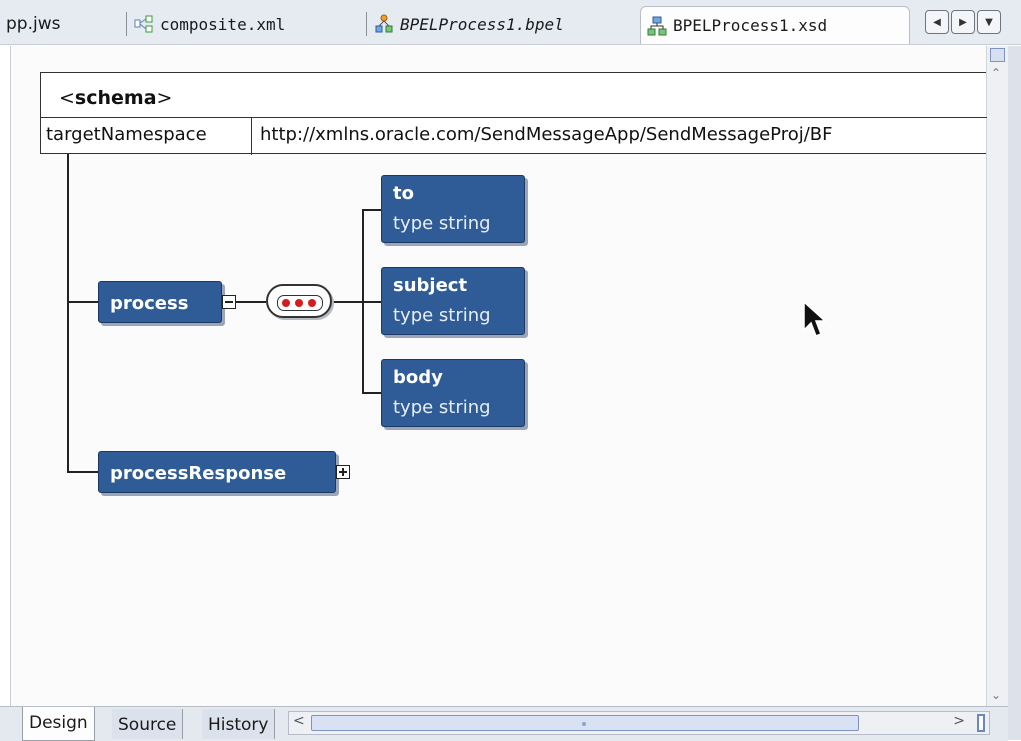 The image size is (1021, 741). I want to click on previous-tab-button: ◀, so click(937, 22).